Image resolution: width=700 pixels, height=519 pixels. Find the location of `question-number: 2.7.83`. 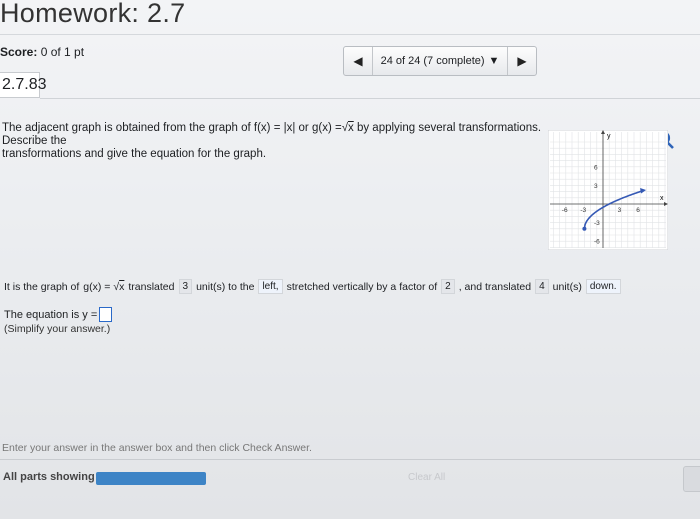

question-number: 2.7.83 is located at coordinates (23, 85).